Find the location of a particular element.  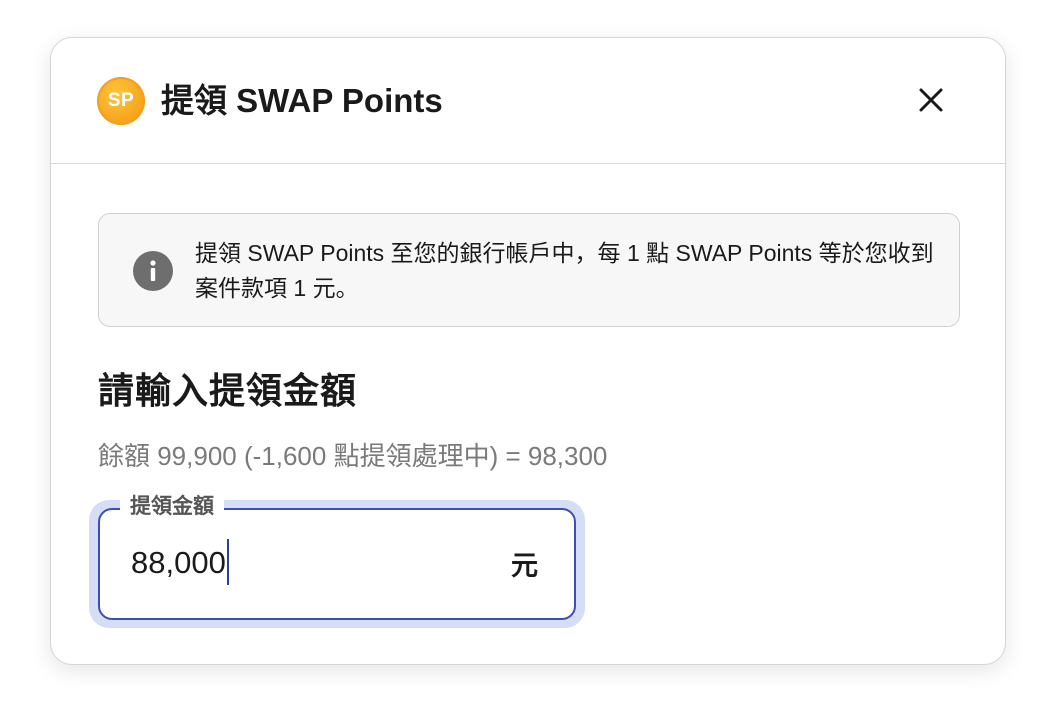

close-icon is located at coordinates (931, 100).